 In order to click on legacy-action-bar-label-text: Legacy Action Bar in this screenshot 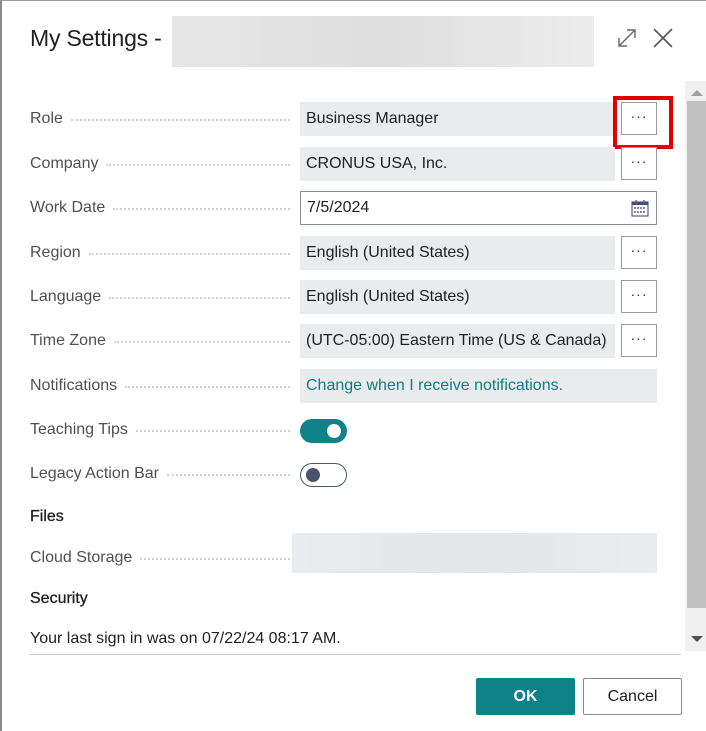, I will do `click(94, 473)`.